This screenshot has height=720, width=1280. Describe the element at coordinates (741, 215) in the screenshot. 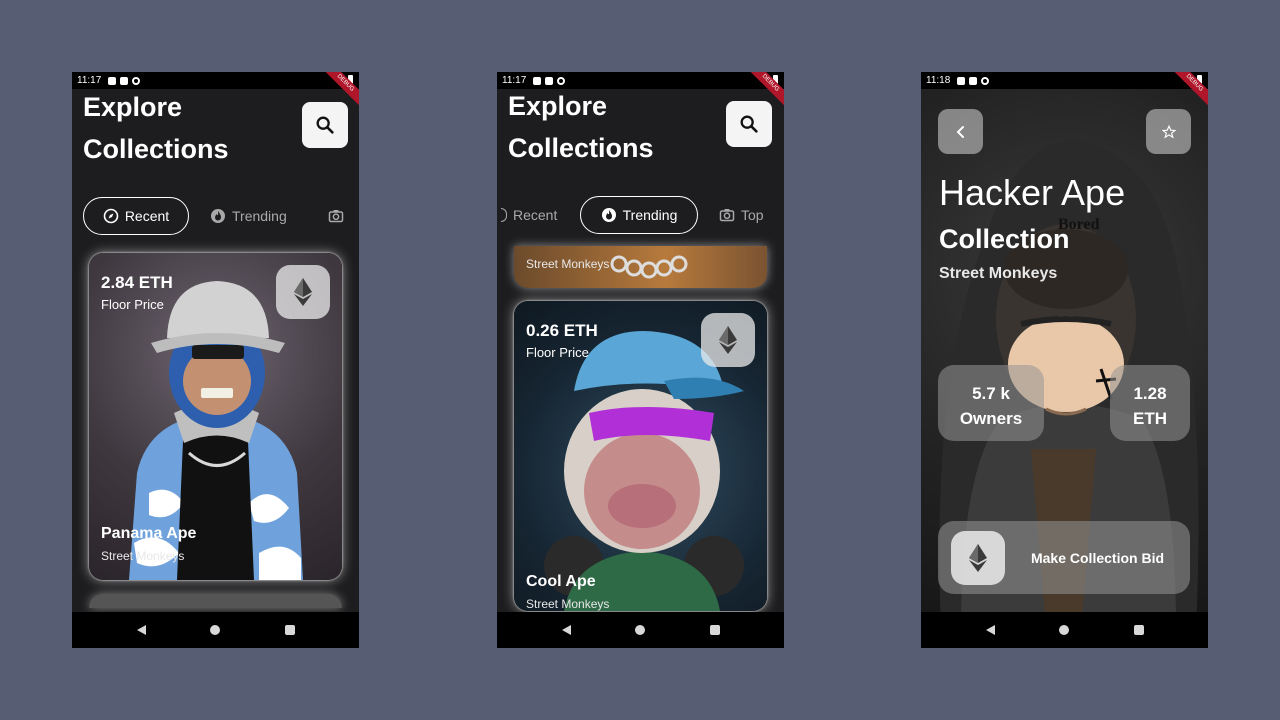

I see `tab-top: Top` at that location.